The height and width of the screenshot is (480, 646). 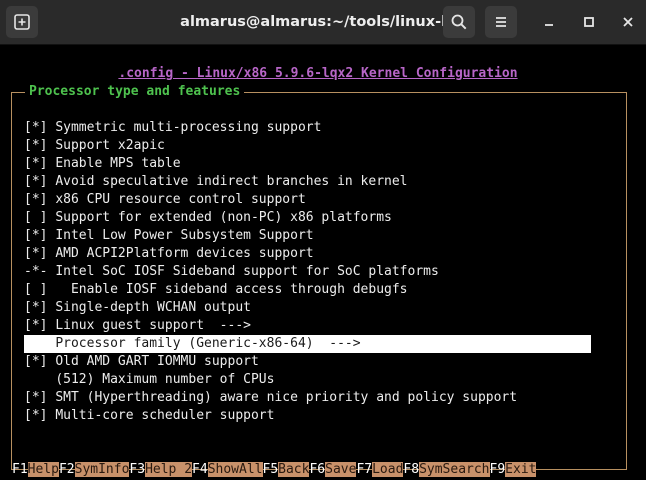 I want to click on menu-item: [*] Single-depth WCHAN output, so click(x=137, y=308).